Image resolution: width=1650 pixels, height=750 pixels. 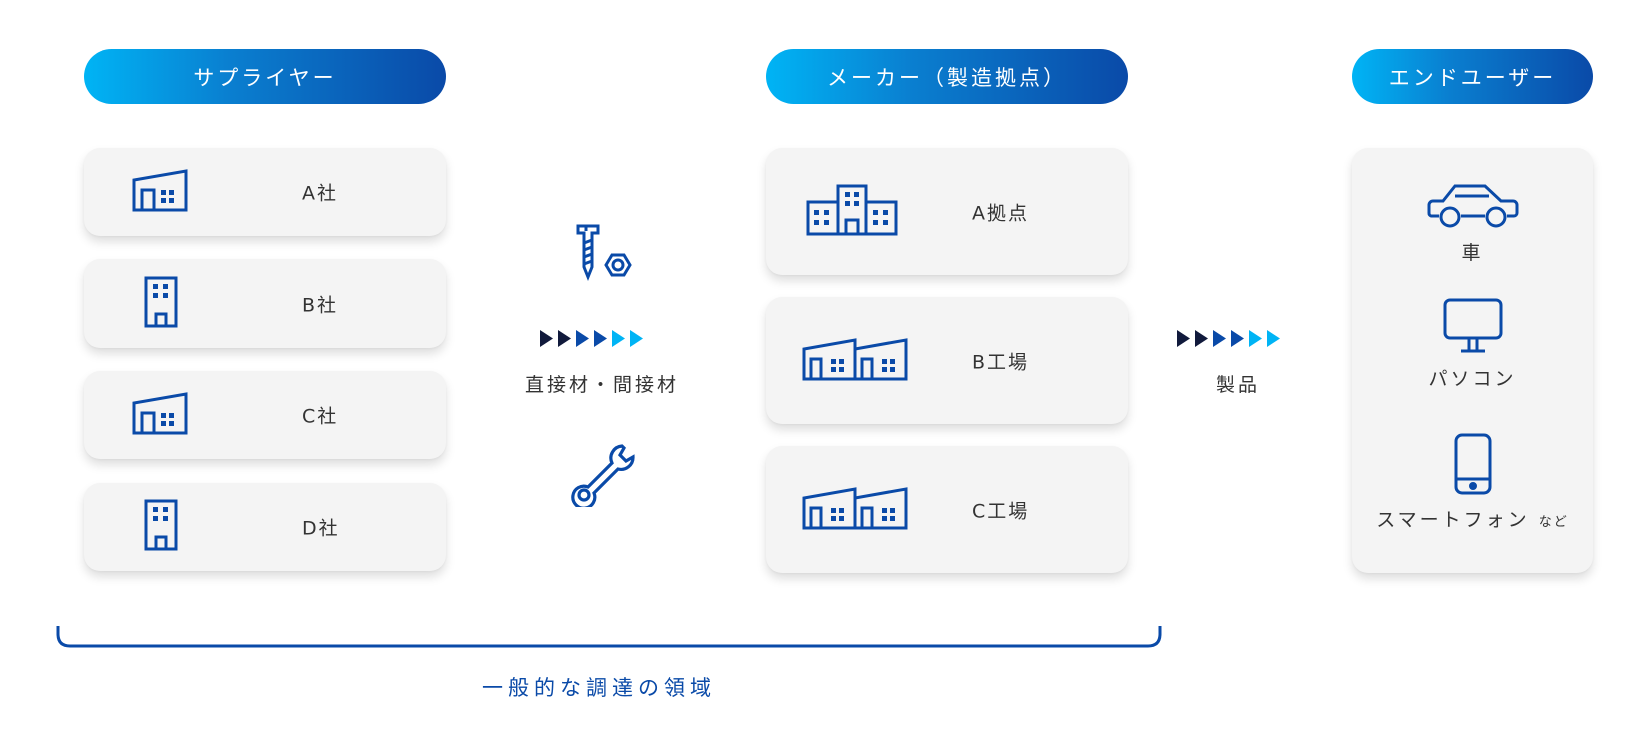 I want to click on supplier-card-a: A社, so click(x=265, y=192).